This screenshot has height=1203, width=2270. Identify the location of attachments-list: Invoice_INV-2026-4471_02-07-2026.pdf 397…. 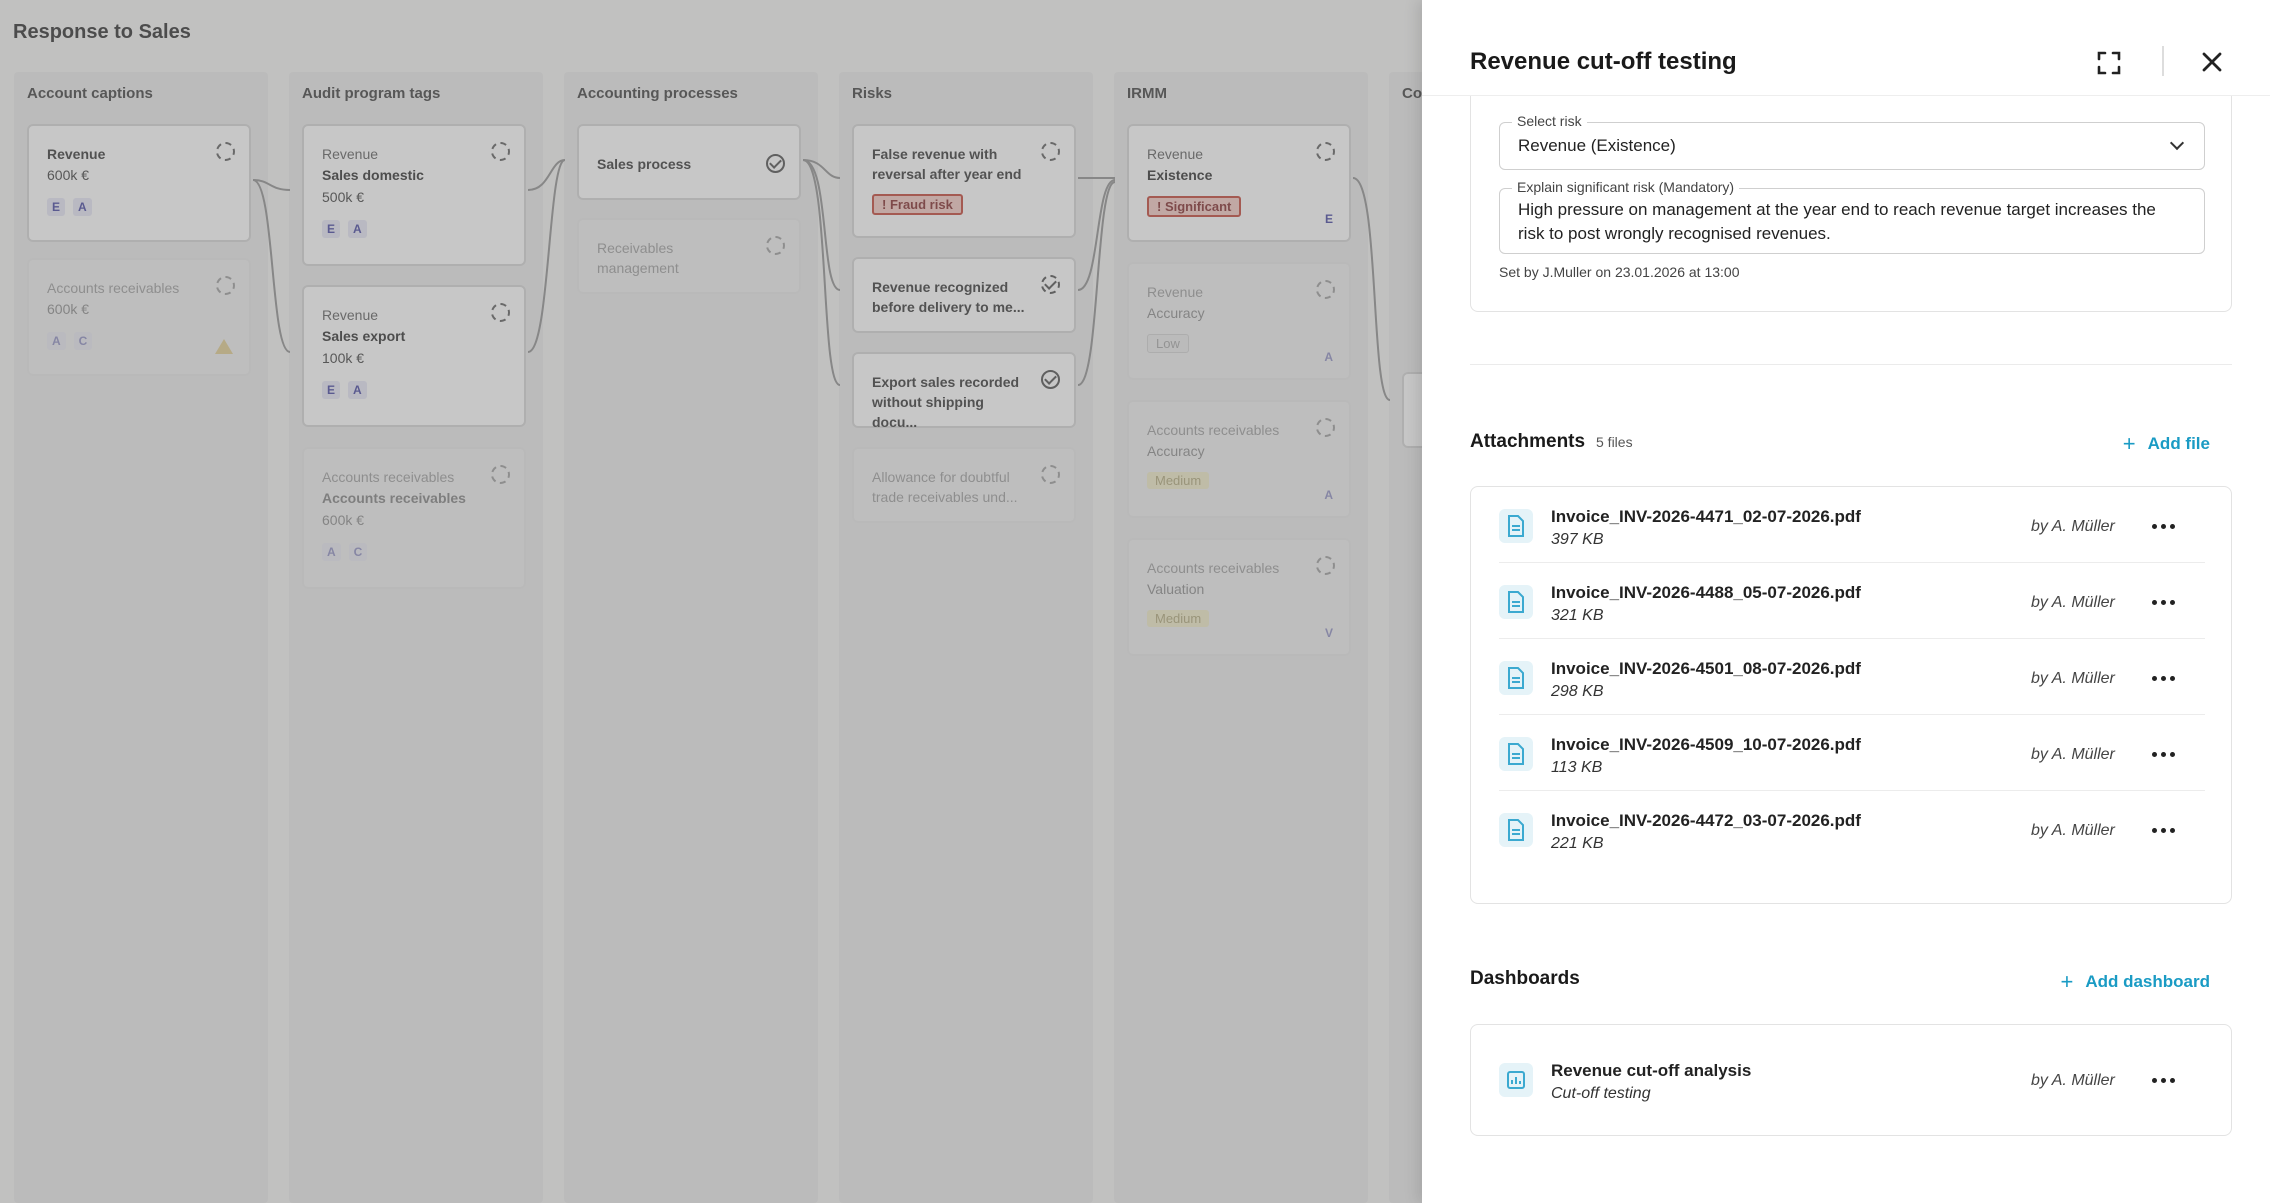
(1851, 695).